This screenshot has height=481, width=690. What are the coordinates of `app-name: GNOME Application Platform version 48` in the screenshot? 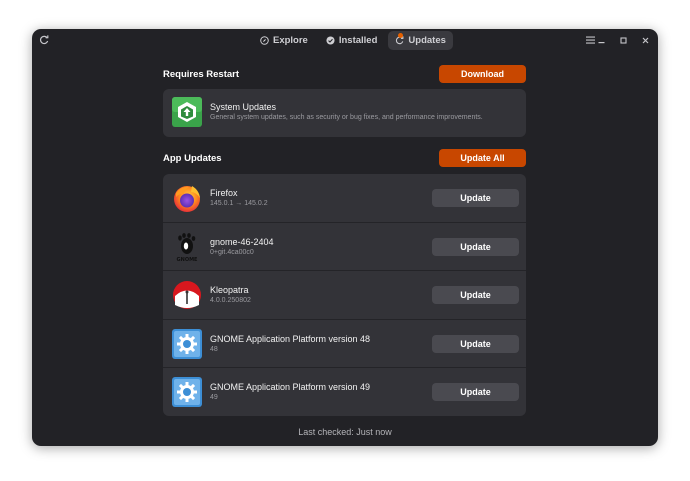 It's located at (290, 338).